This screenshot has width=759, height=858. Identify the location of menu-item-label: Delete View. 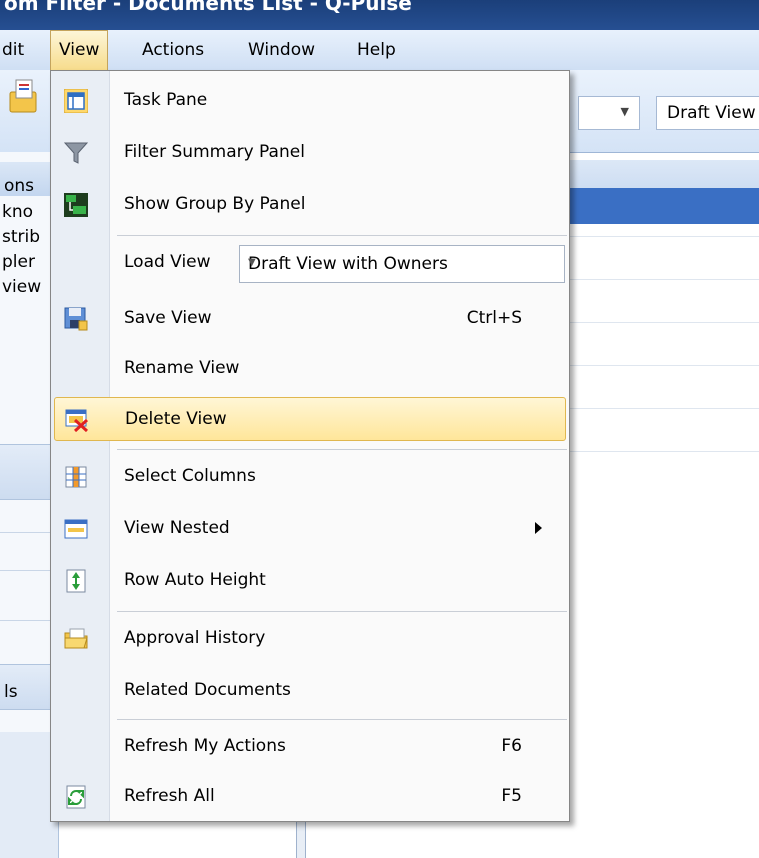
(176, 419).